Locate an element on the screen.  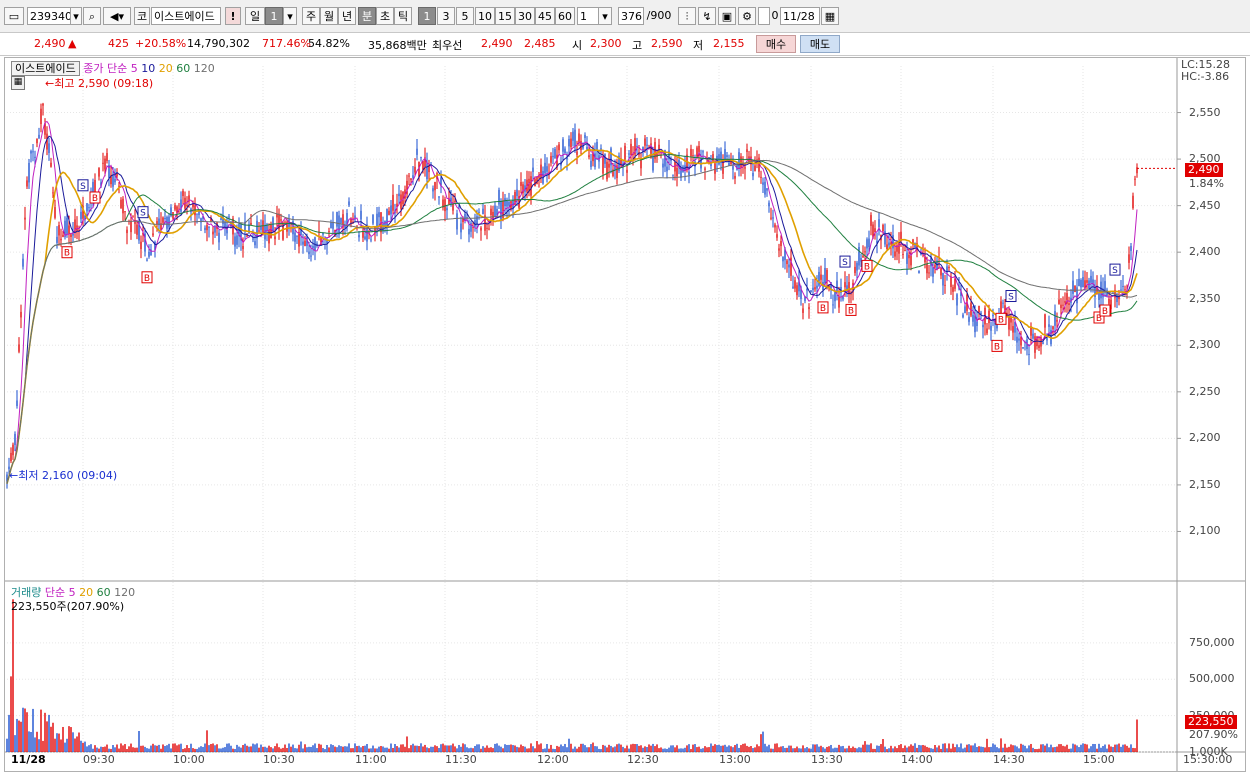
period-week-button: 주 is located at coordinates (311, 16).